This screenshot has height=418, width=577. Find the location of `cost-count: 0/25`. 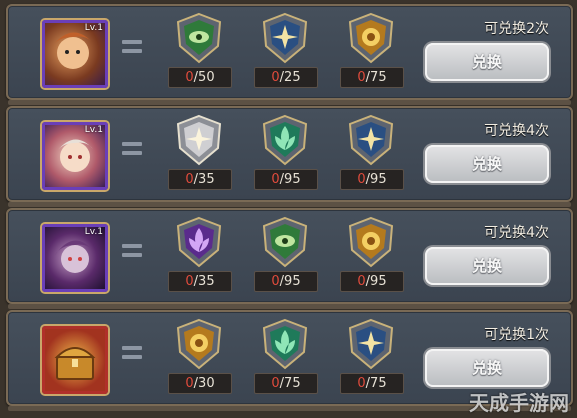

cost-count: 0/25 is located at coordinates (286, 77).